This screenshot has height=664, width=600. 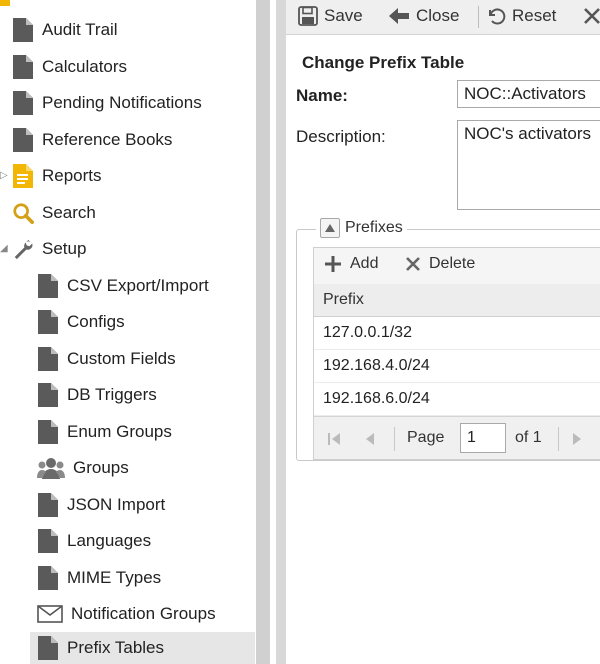 I want to click on tree-item-search: Search, so click(x=54, y=213).